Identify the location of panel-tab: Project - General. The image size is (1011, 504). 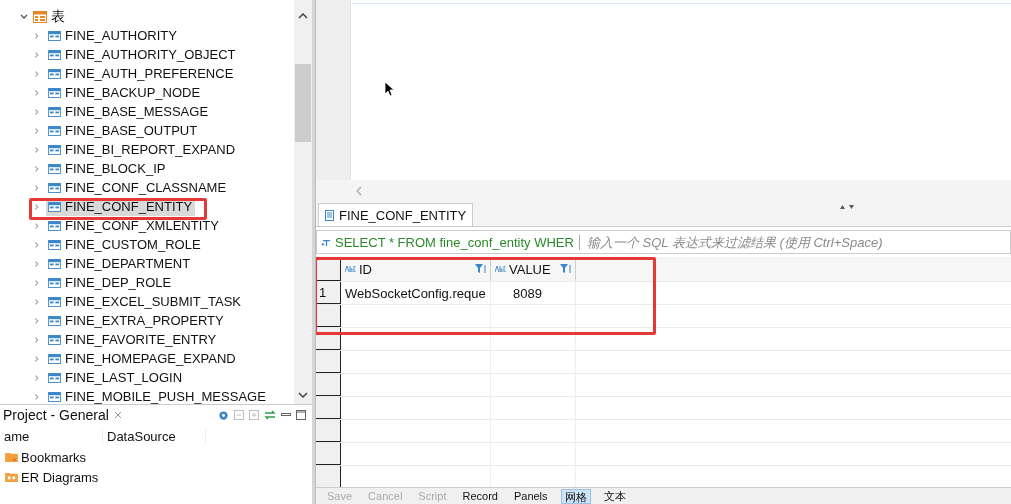
(62, 415).